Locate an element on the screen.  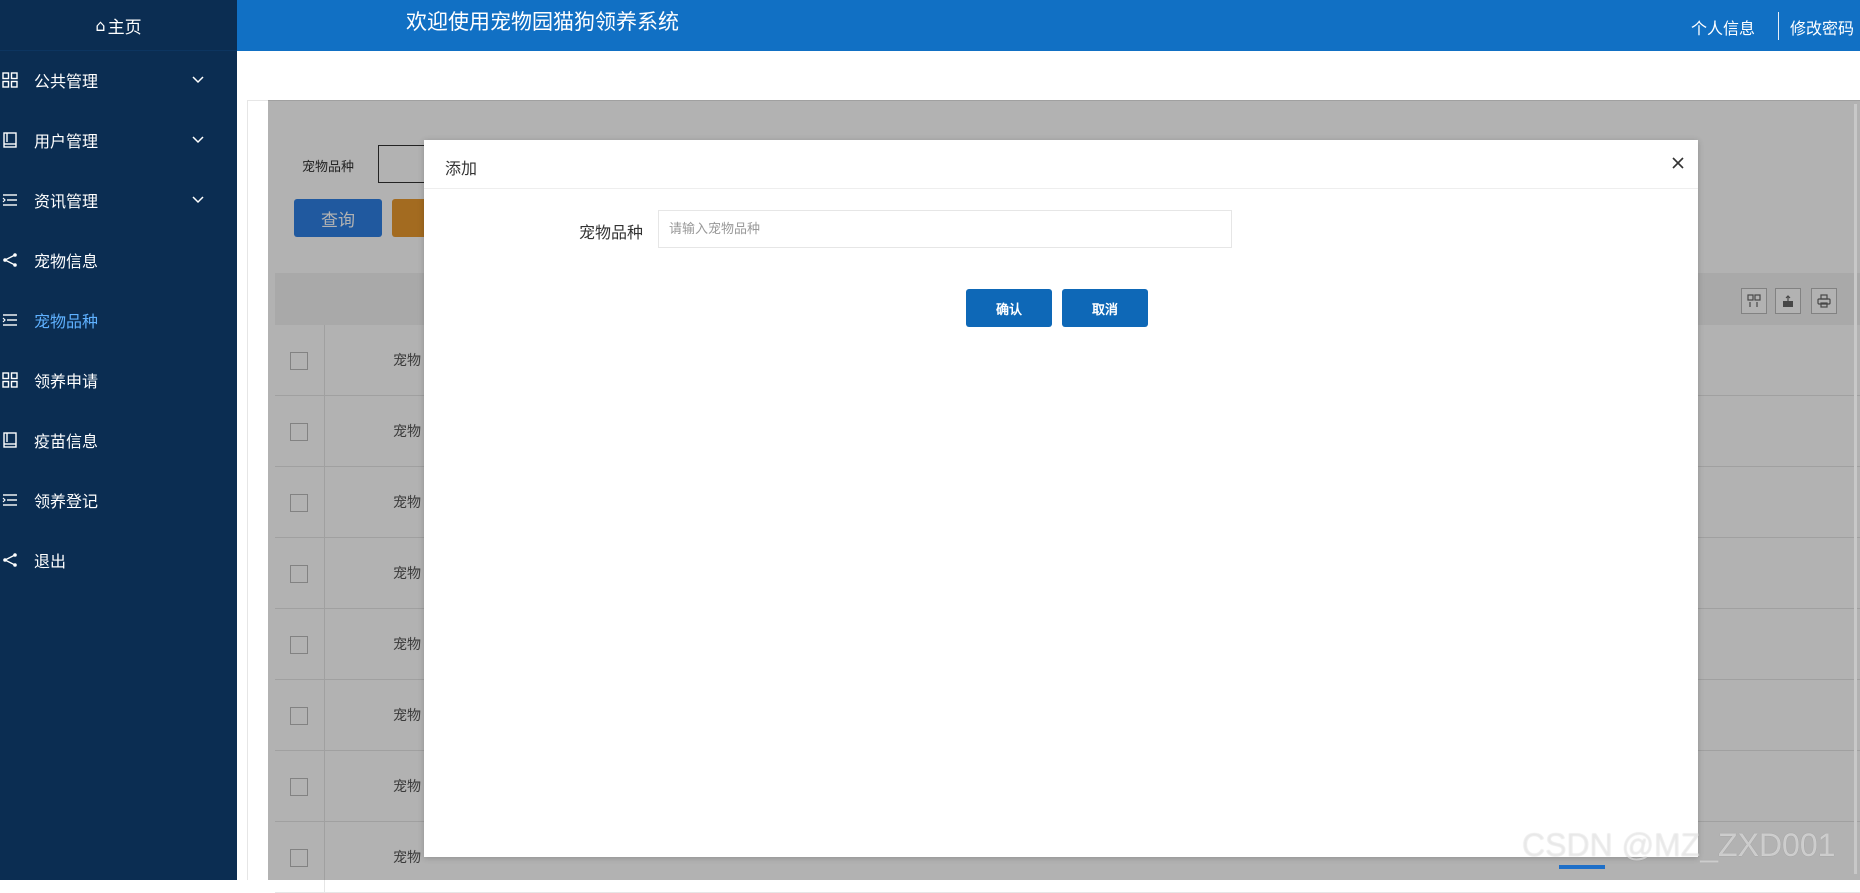
home-icon: ⌂ is located at coordinates (100, 25).